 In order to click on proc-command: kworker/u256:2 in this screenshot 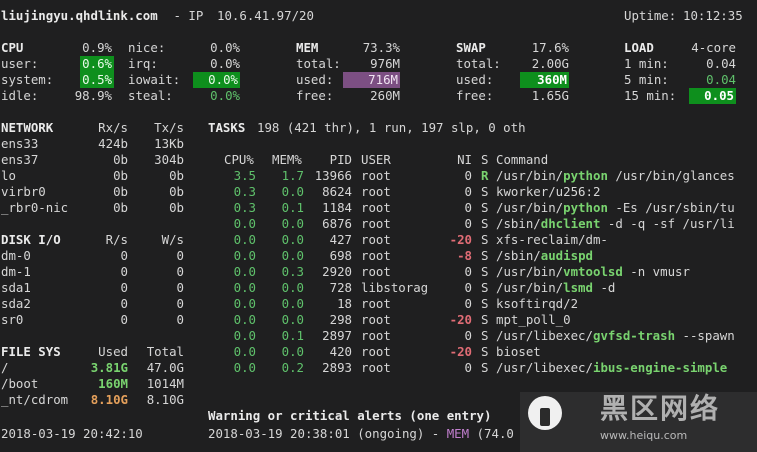, I will do `click(548, 192)`.